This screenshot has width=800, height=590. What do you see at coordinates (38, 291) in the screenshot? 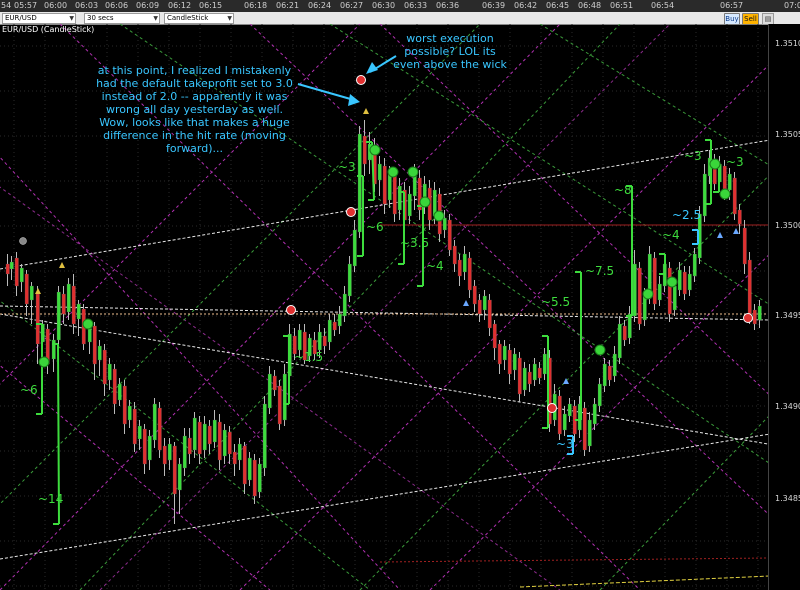
I see `signal-triangle` at bounding box center [38, 291].